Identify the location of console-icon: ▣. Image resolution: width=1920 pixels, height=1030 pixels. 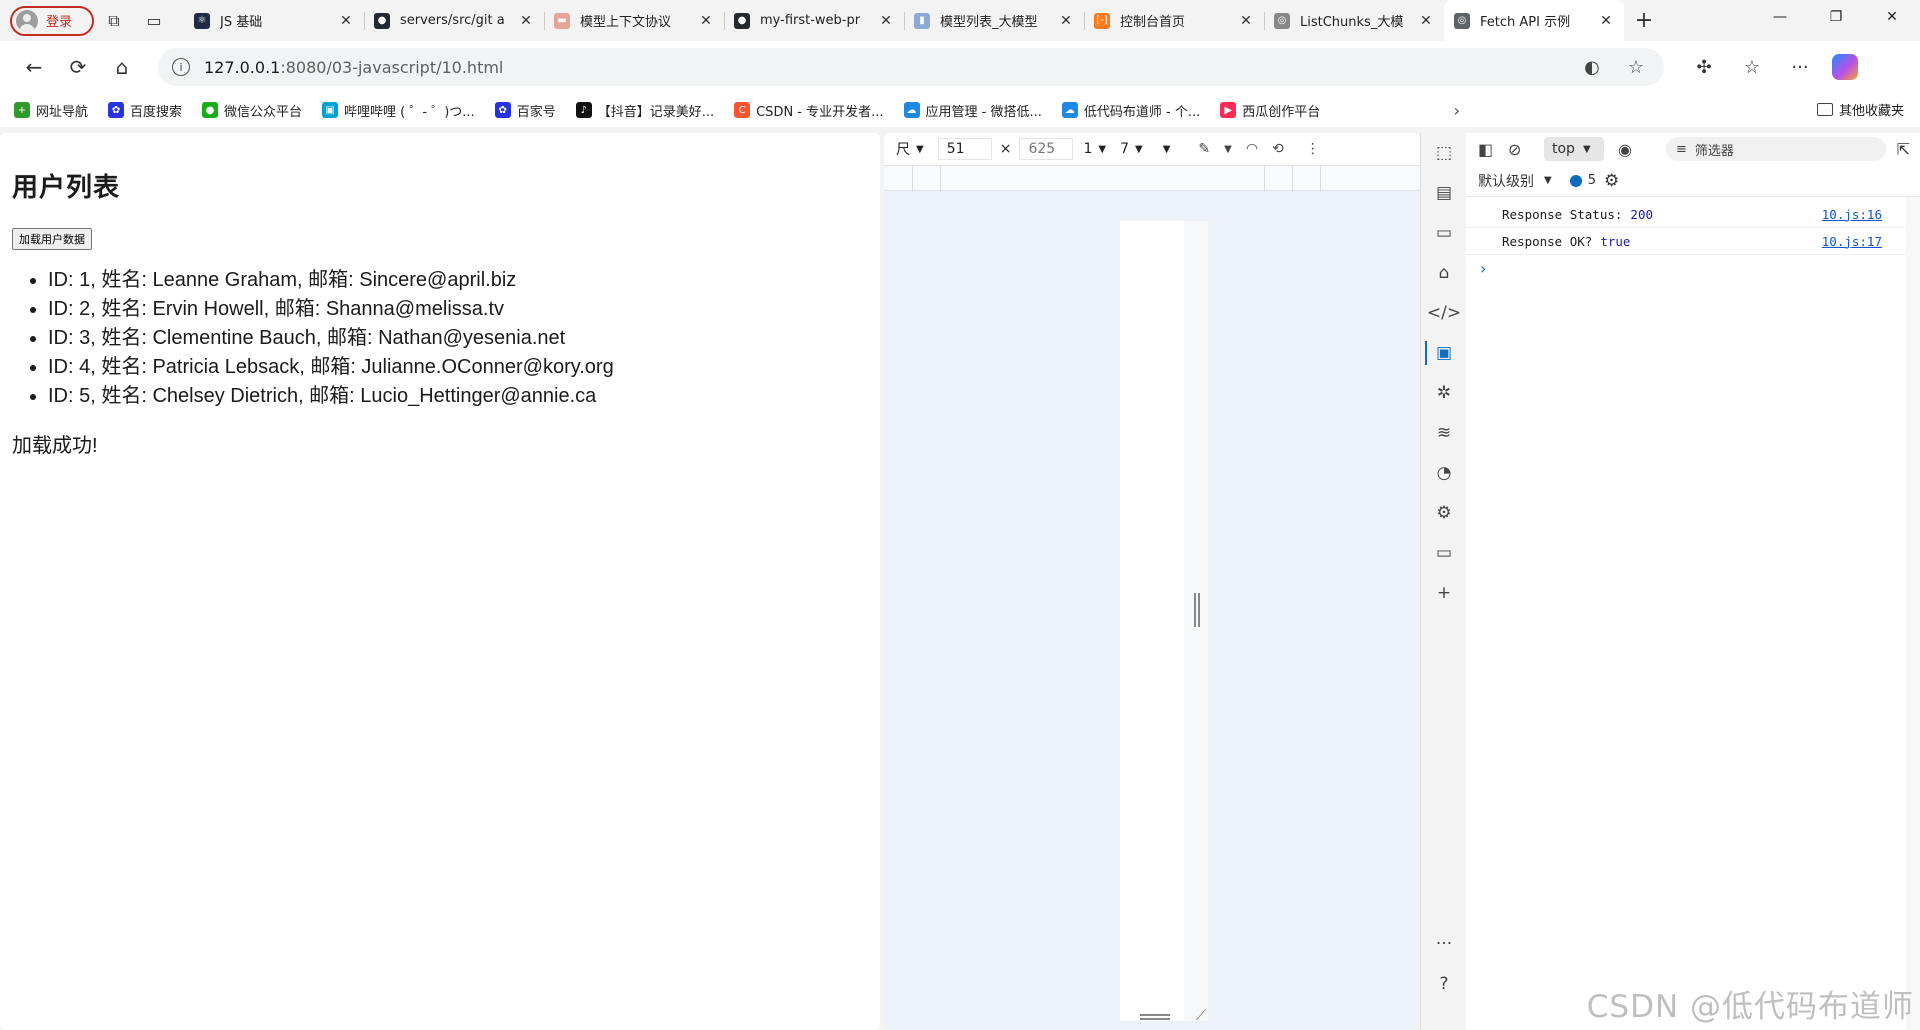
(1444, 353).